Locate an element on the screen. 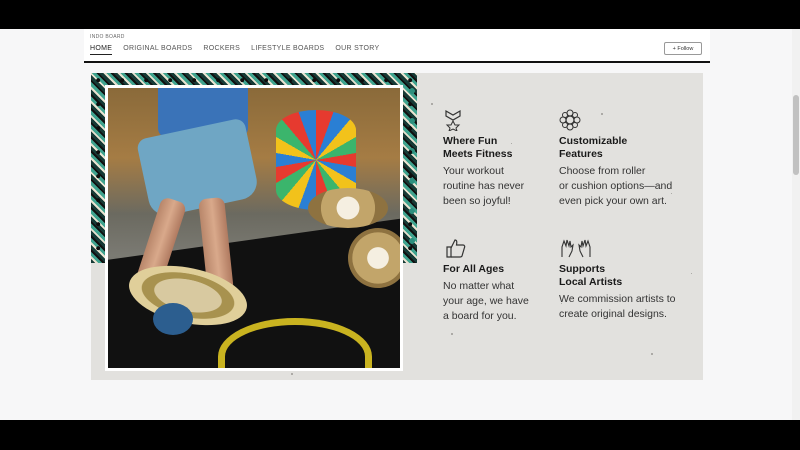 Image resolution: width=800 pixels, height=450 pixels. site-brand: INDO BOARD is located at coordinates (107, 37).